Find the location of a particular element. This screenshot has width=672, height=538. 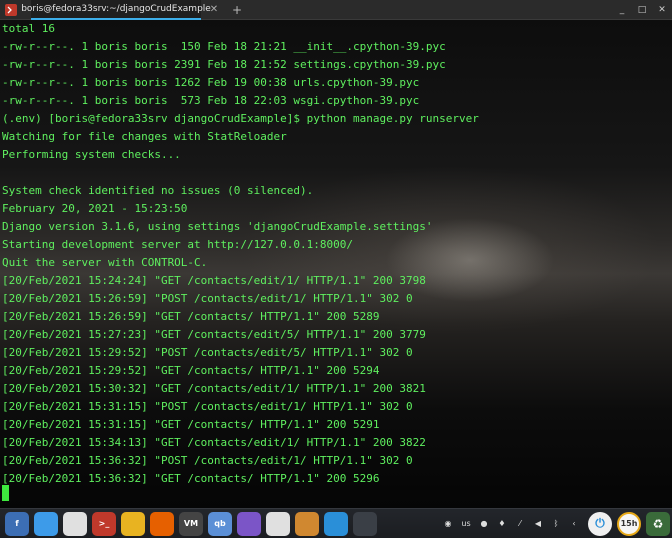

software-store-icon is located at coordinates (46, 523).